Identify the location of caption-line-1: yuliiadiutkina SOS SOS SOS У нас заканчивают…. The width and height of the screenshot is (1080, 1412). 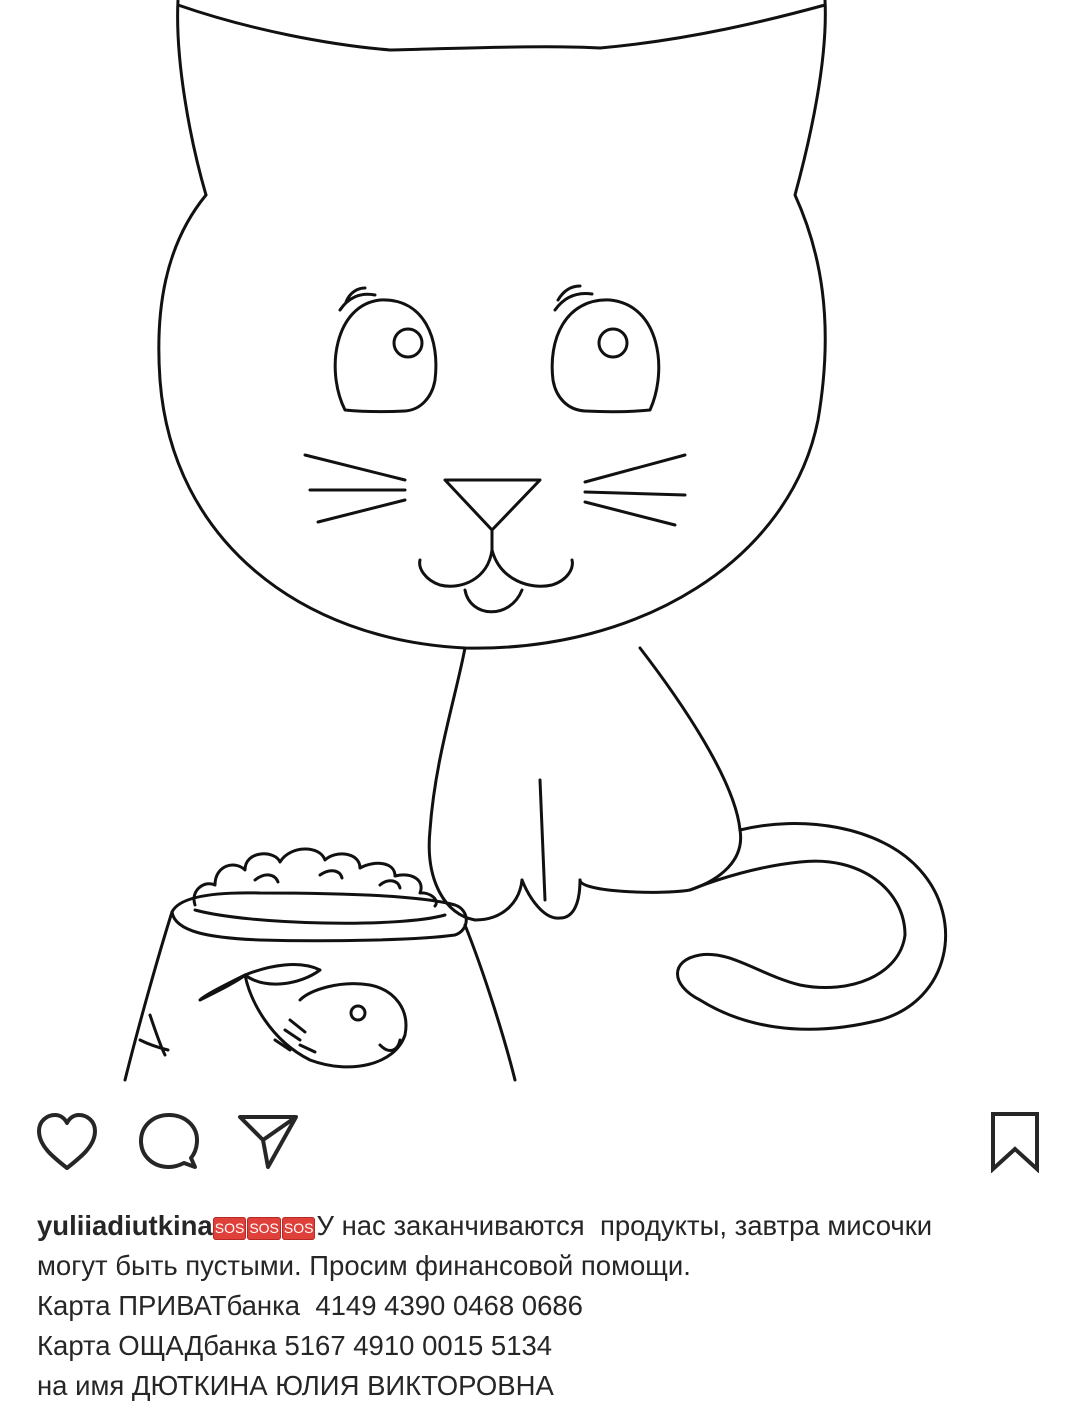
(547, 1226).